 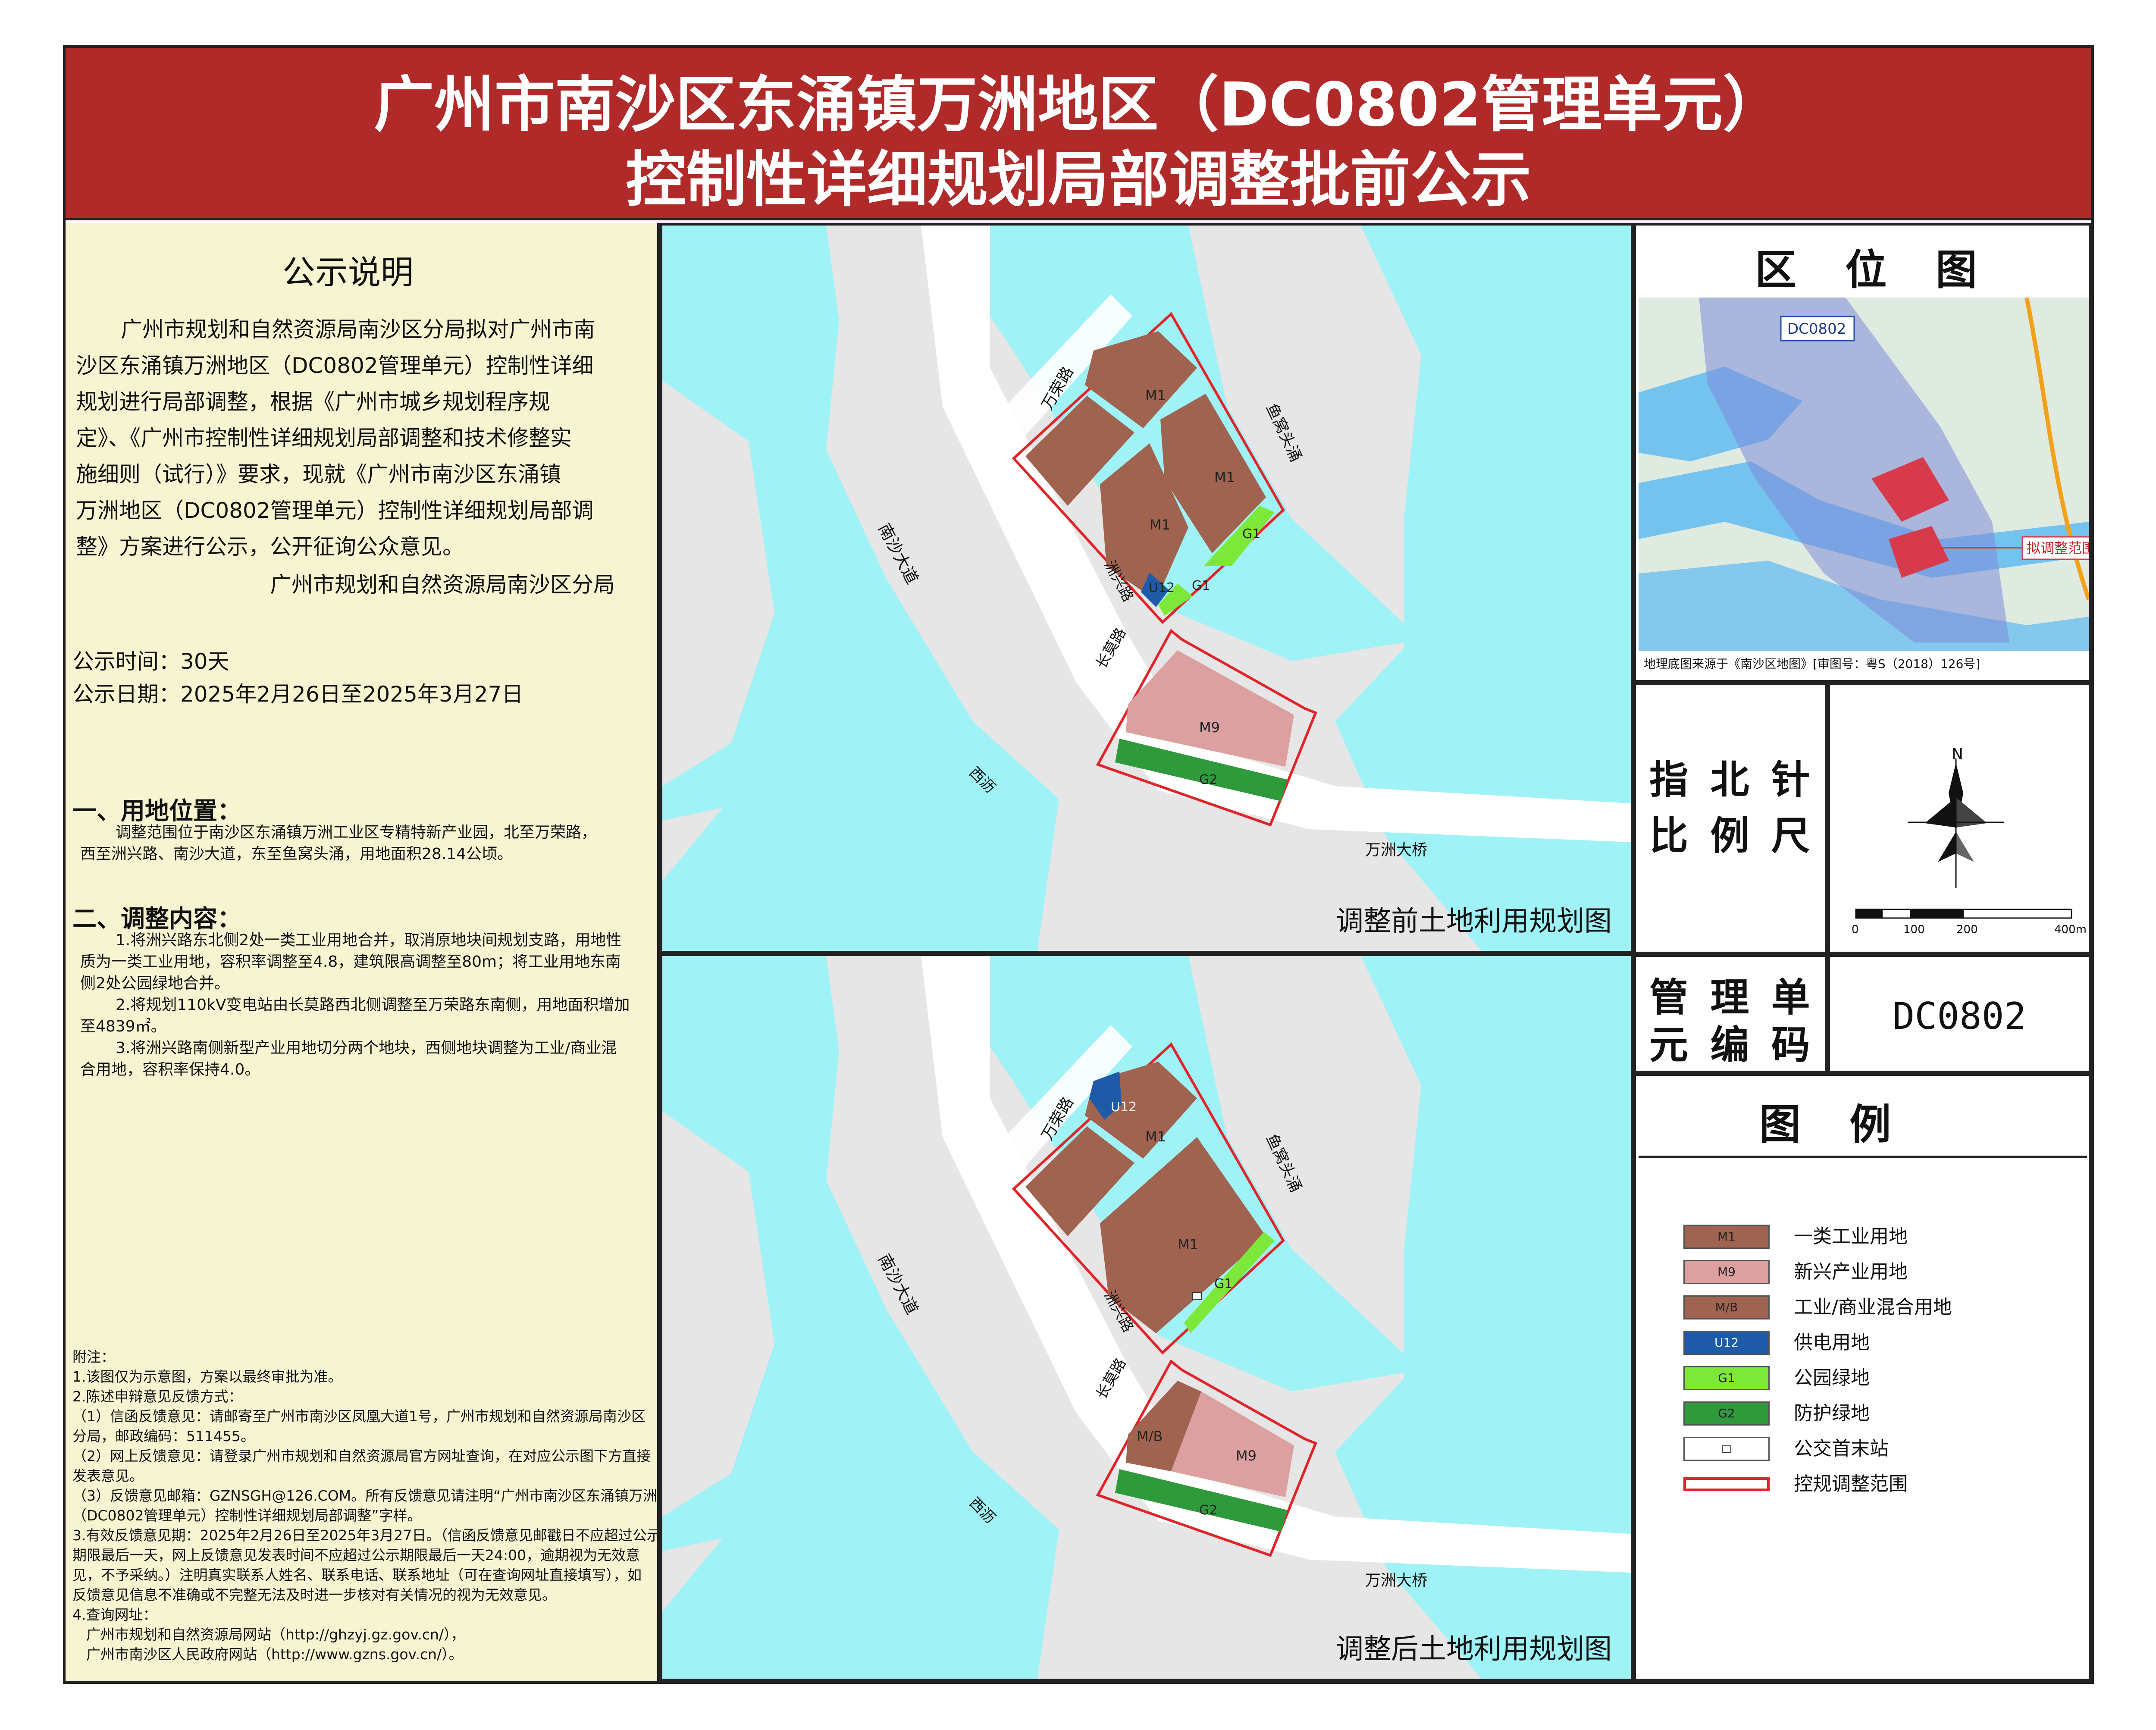 I want to click on legend-swatch-u12: U12, so click(x=1726, y=1343).